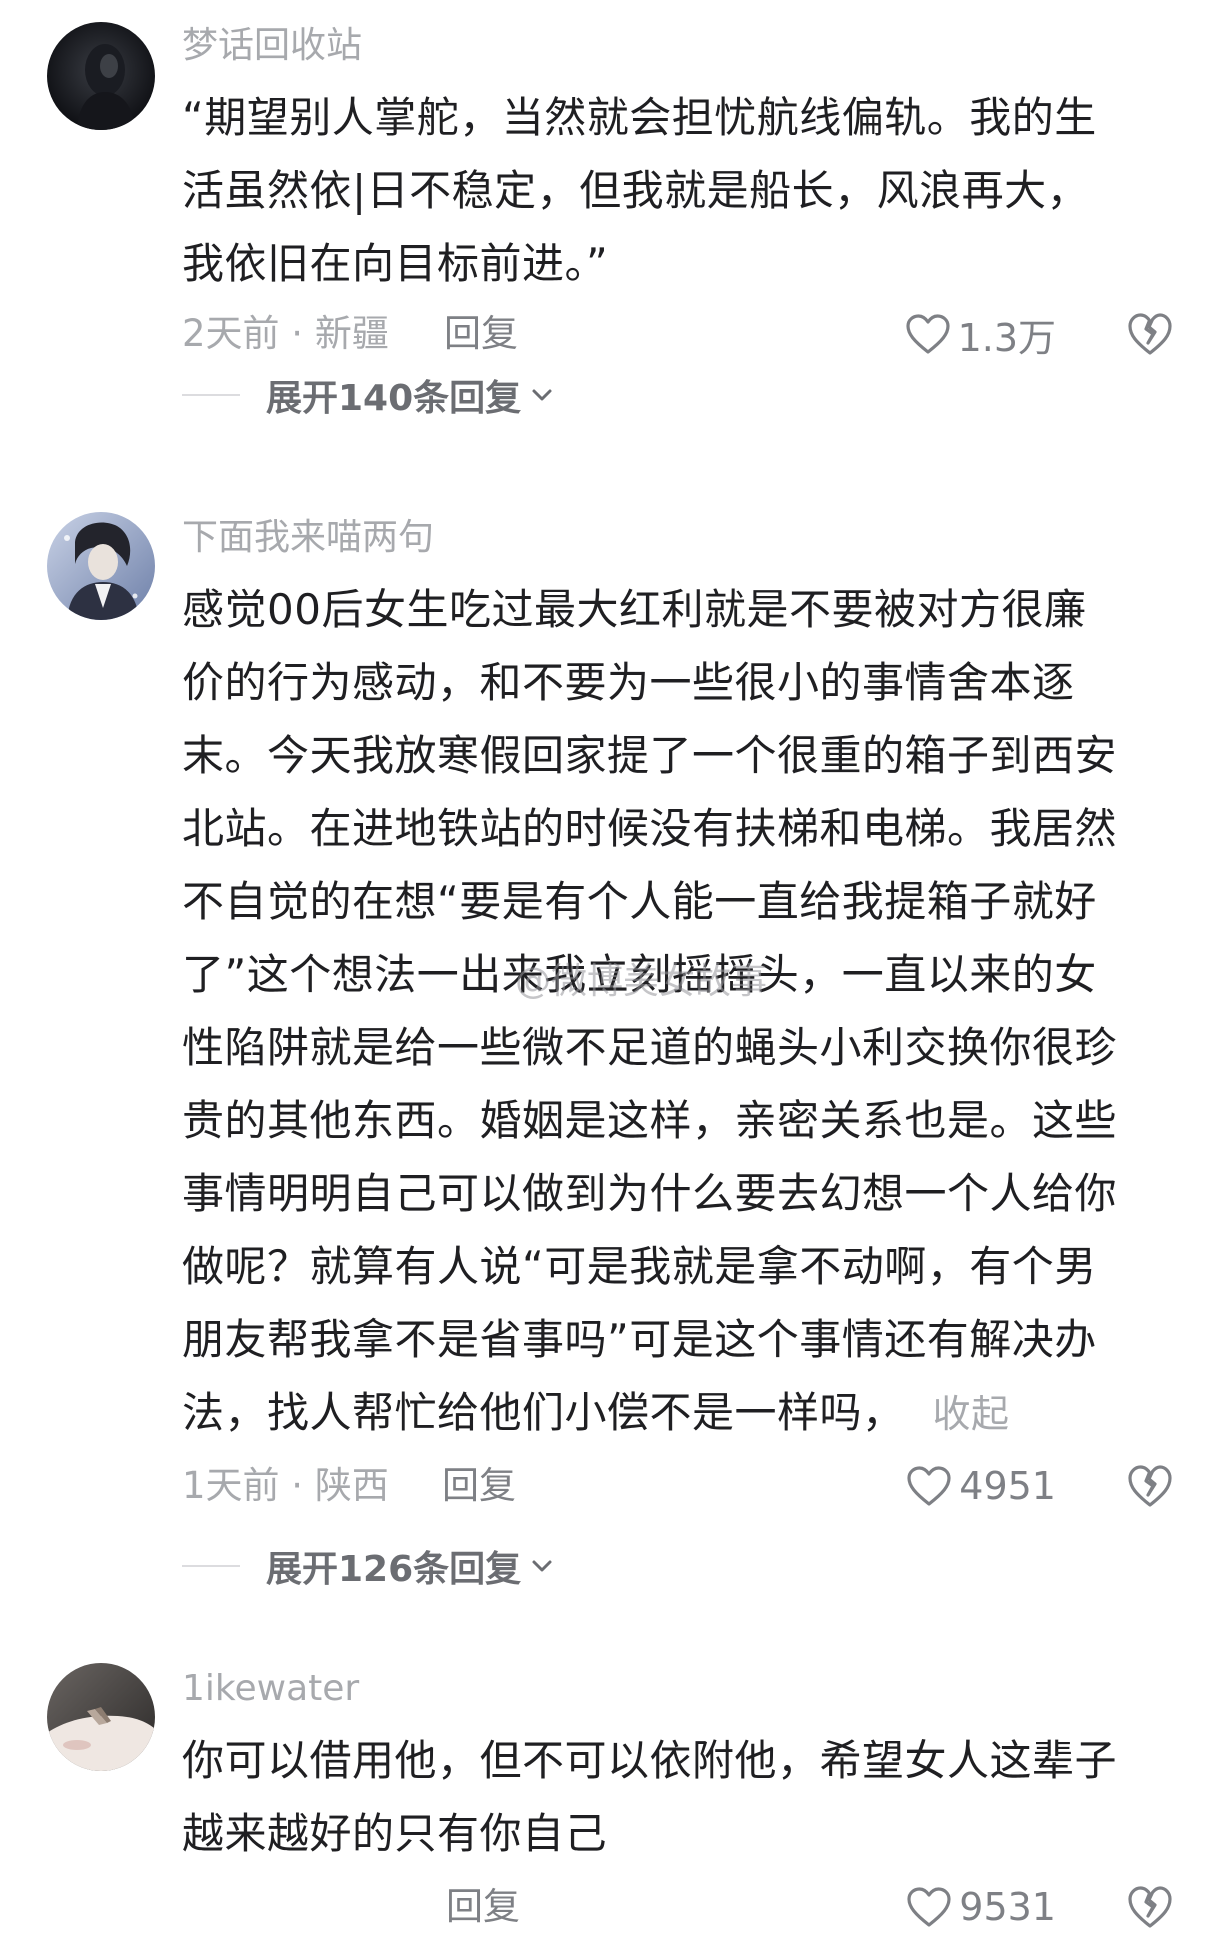  What do you see at coordinates (628, 682) in the screenshot?
I see `comment-text-line: 价的行为感动，和不要为一些很小的事情舍本逐` at bounding box center [628, 682].